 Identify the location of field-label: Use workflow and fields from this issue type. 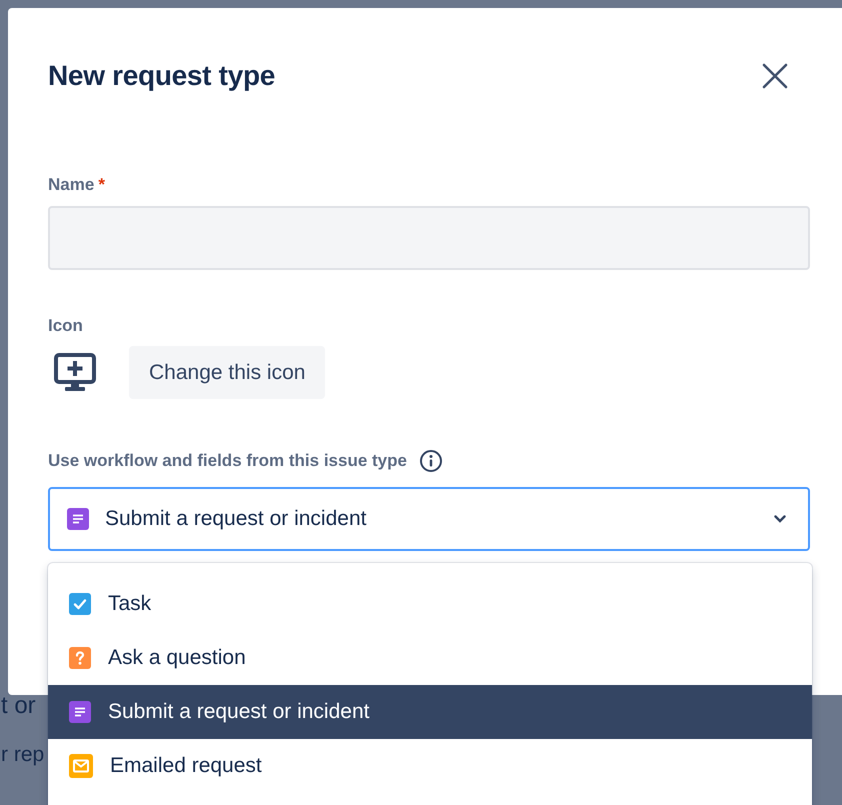
(227, 461).